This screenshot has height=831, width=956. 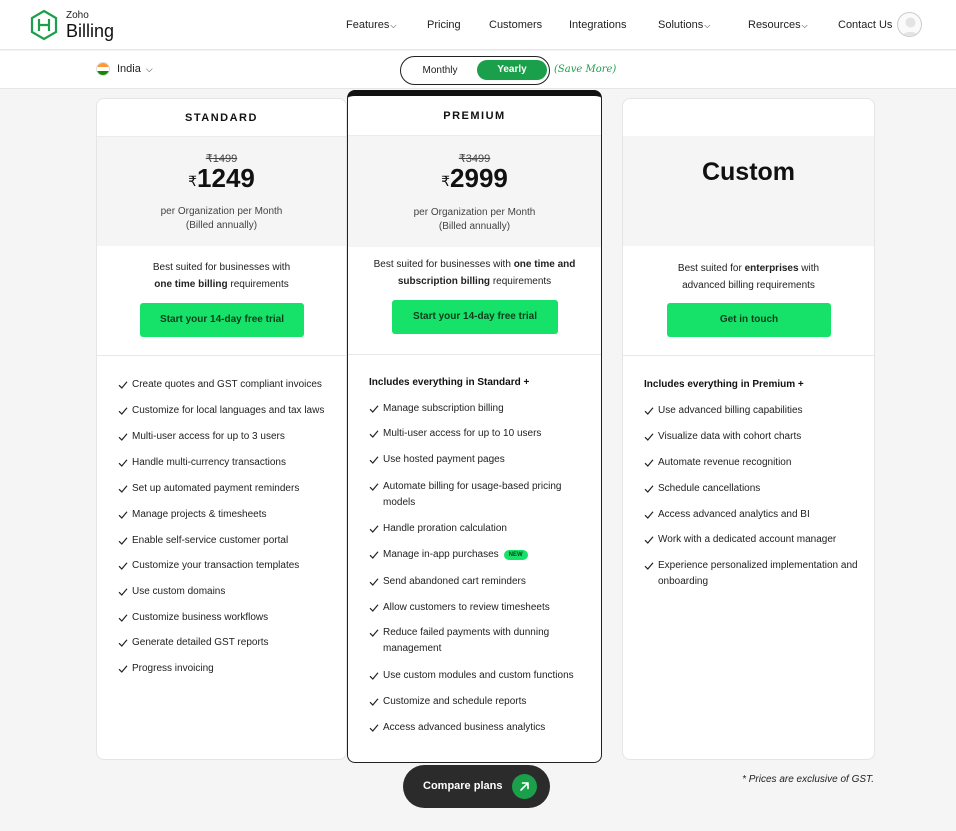 What do you see at coordinates (466, 607) in the screenshot?
I see `feature-text: Allow customers to review timesheets` at bounding box center [466, 607].